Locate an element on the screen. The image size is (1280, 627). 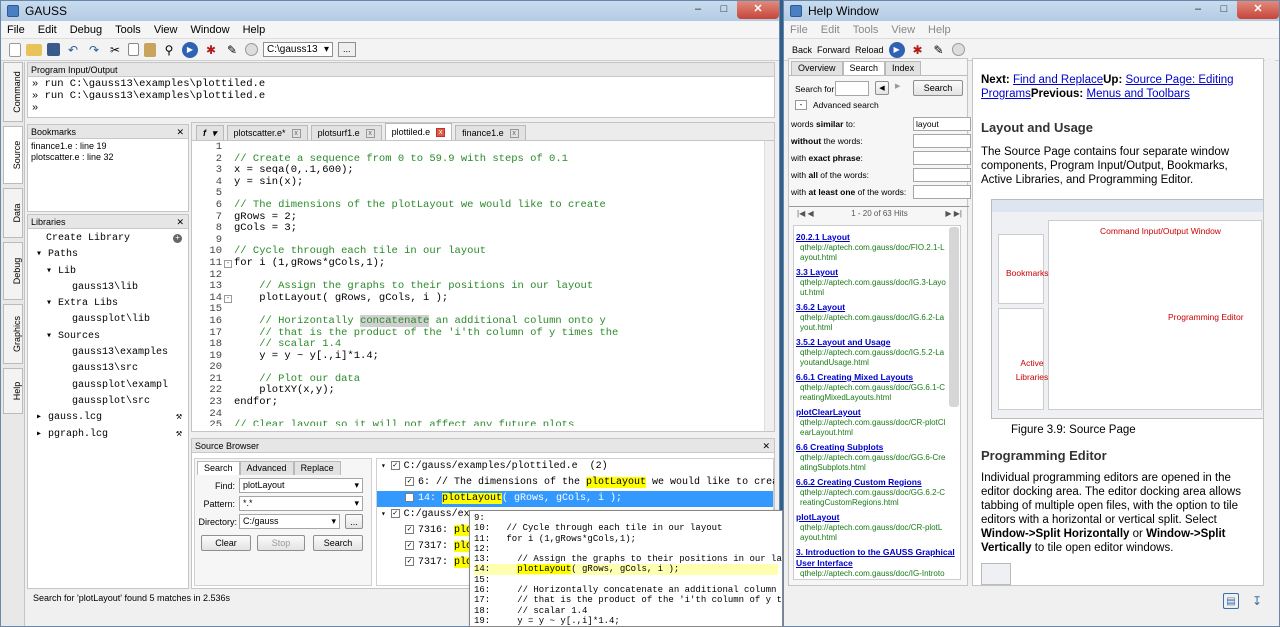
library-pgraph-lcg: ▸ pgraph.lcg ⚒ is located at coordinates (108, 435).